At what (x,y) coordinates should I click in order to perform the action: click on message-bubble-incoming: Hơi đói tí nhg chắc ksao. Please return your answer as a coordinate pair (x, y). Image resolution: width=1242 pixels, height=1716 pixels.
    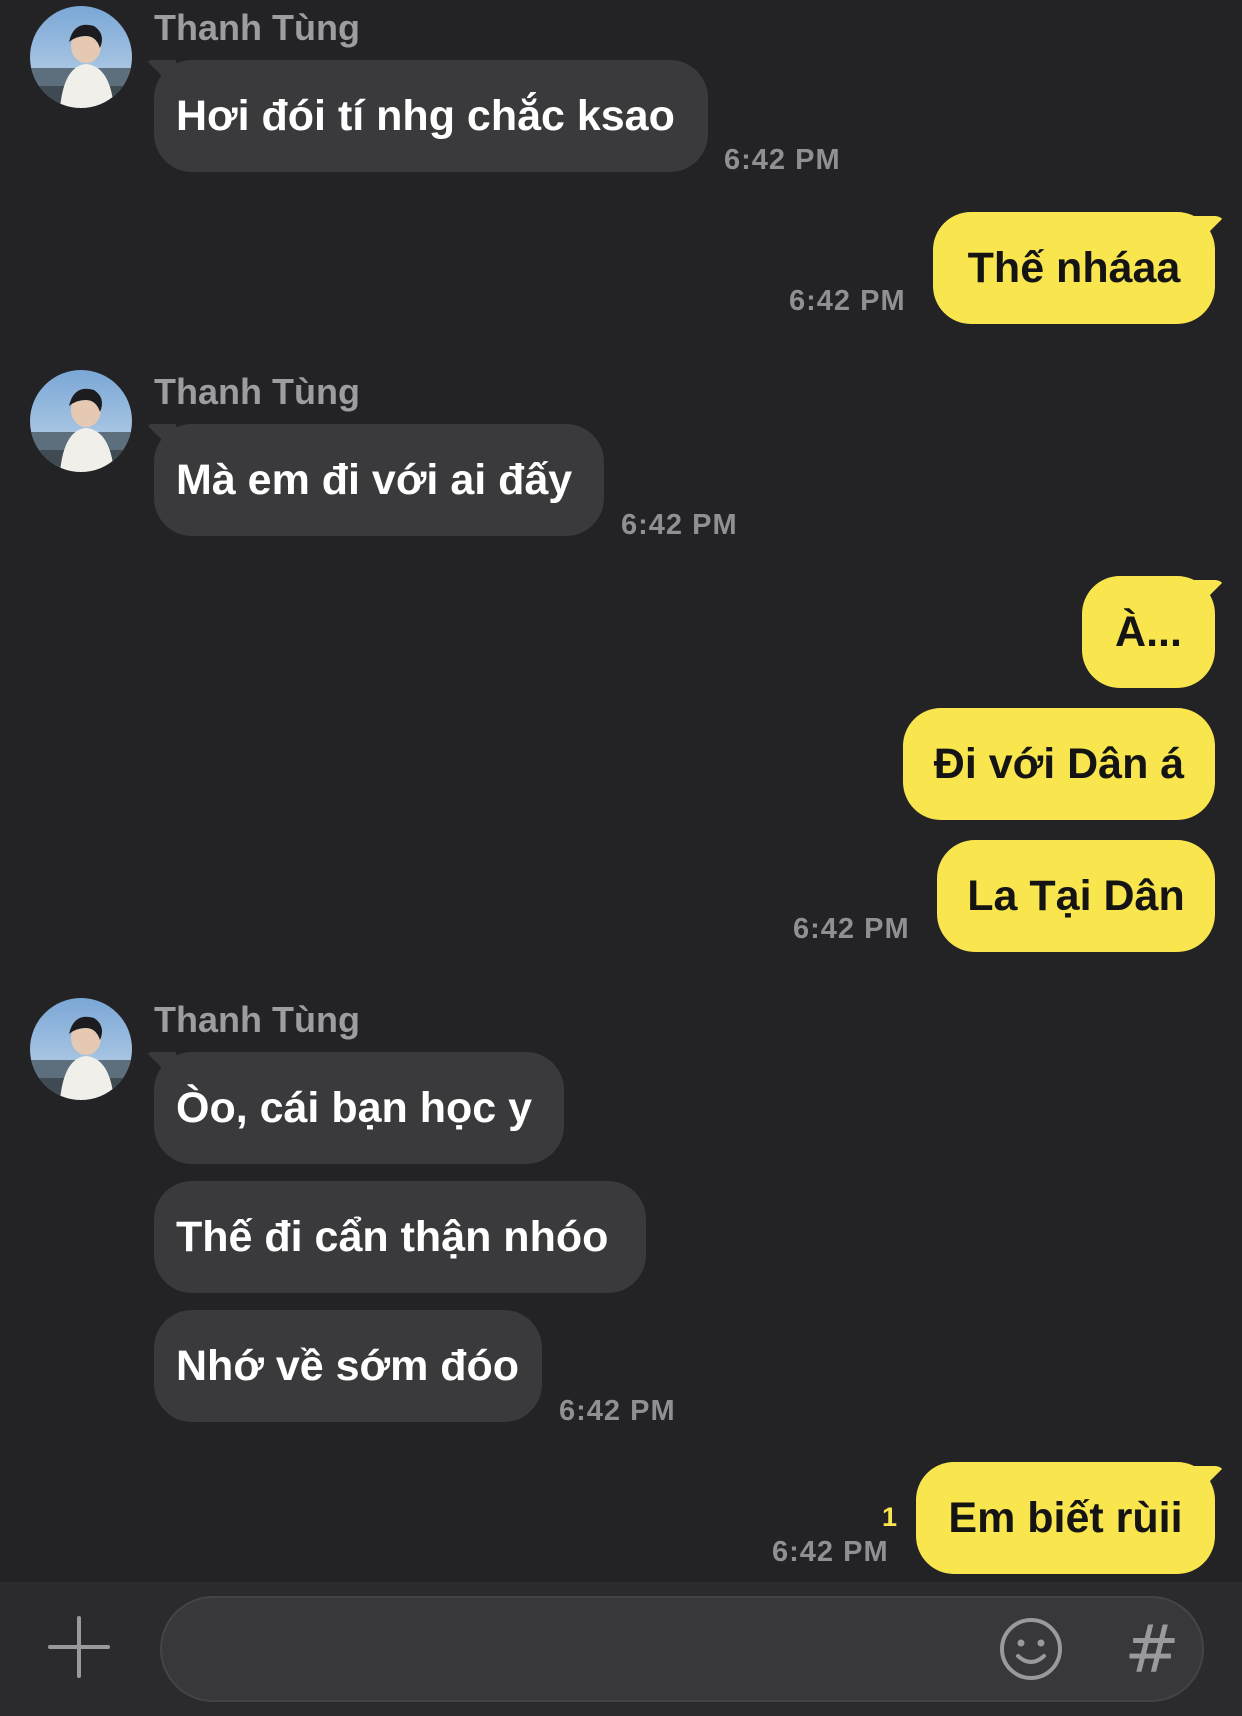
    Looking at the image, I should click on (431, 116).